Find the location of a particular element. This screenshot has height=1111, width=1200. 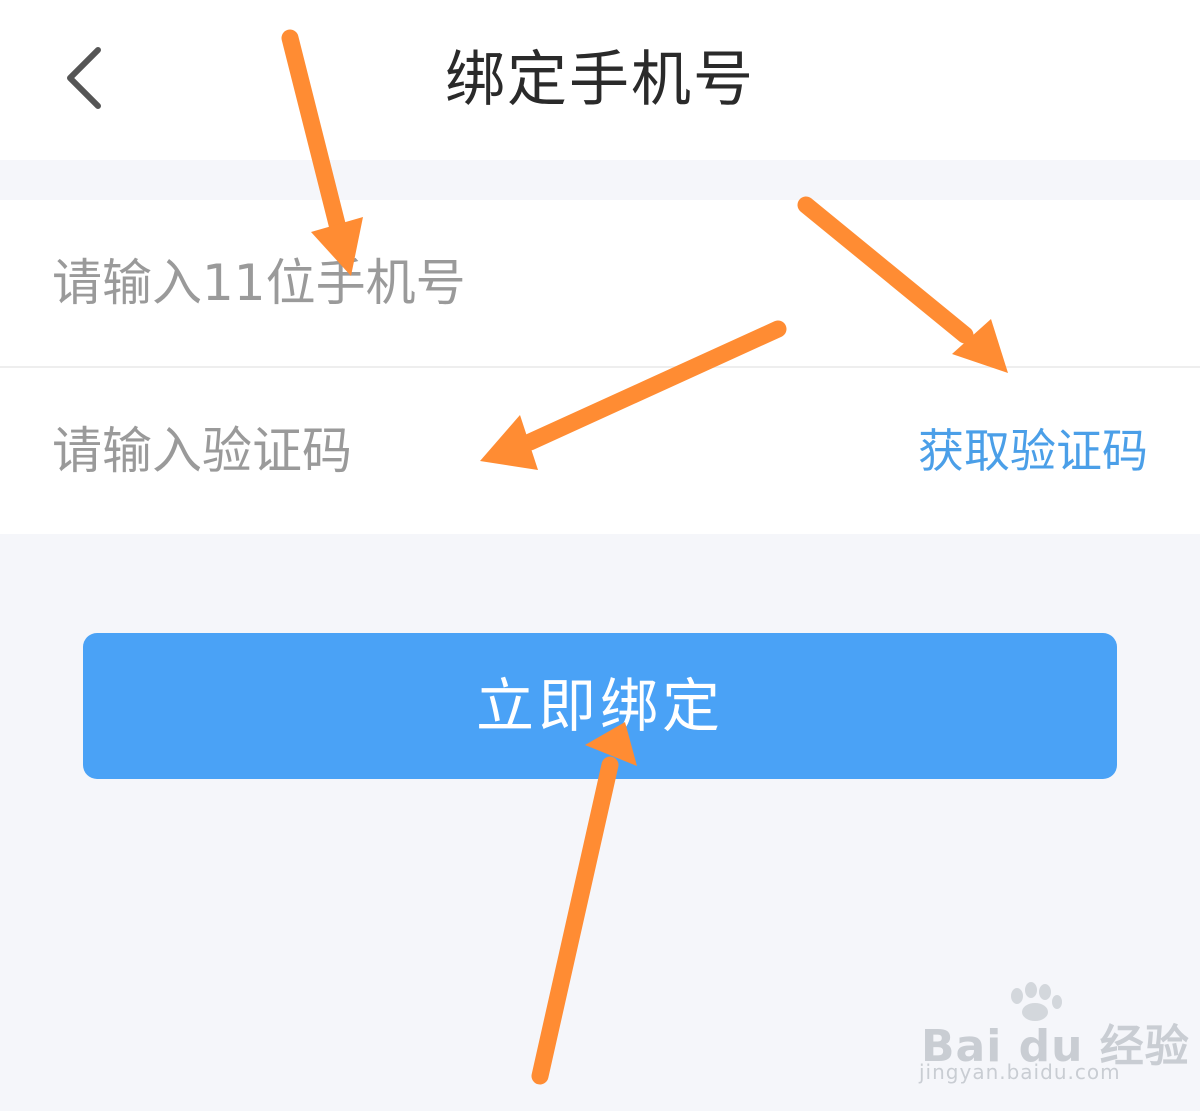

watermark-url: jingyan.baidu.com is located at coordinates (1020, 1072).